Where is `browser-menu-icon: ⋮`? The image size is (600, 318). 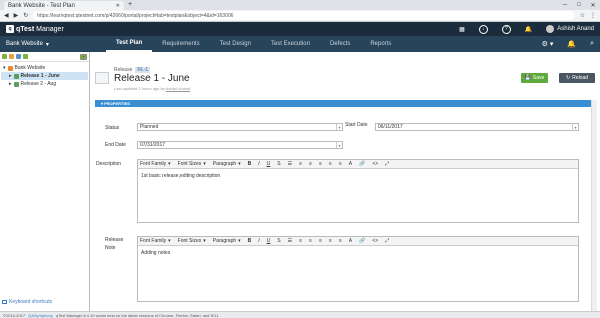
browser-menu-icon: ⋮ is located at coordinates (593, 15).